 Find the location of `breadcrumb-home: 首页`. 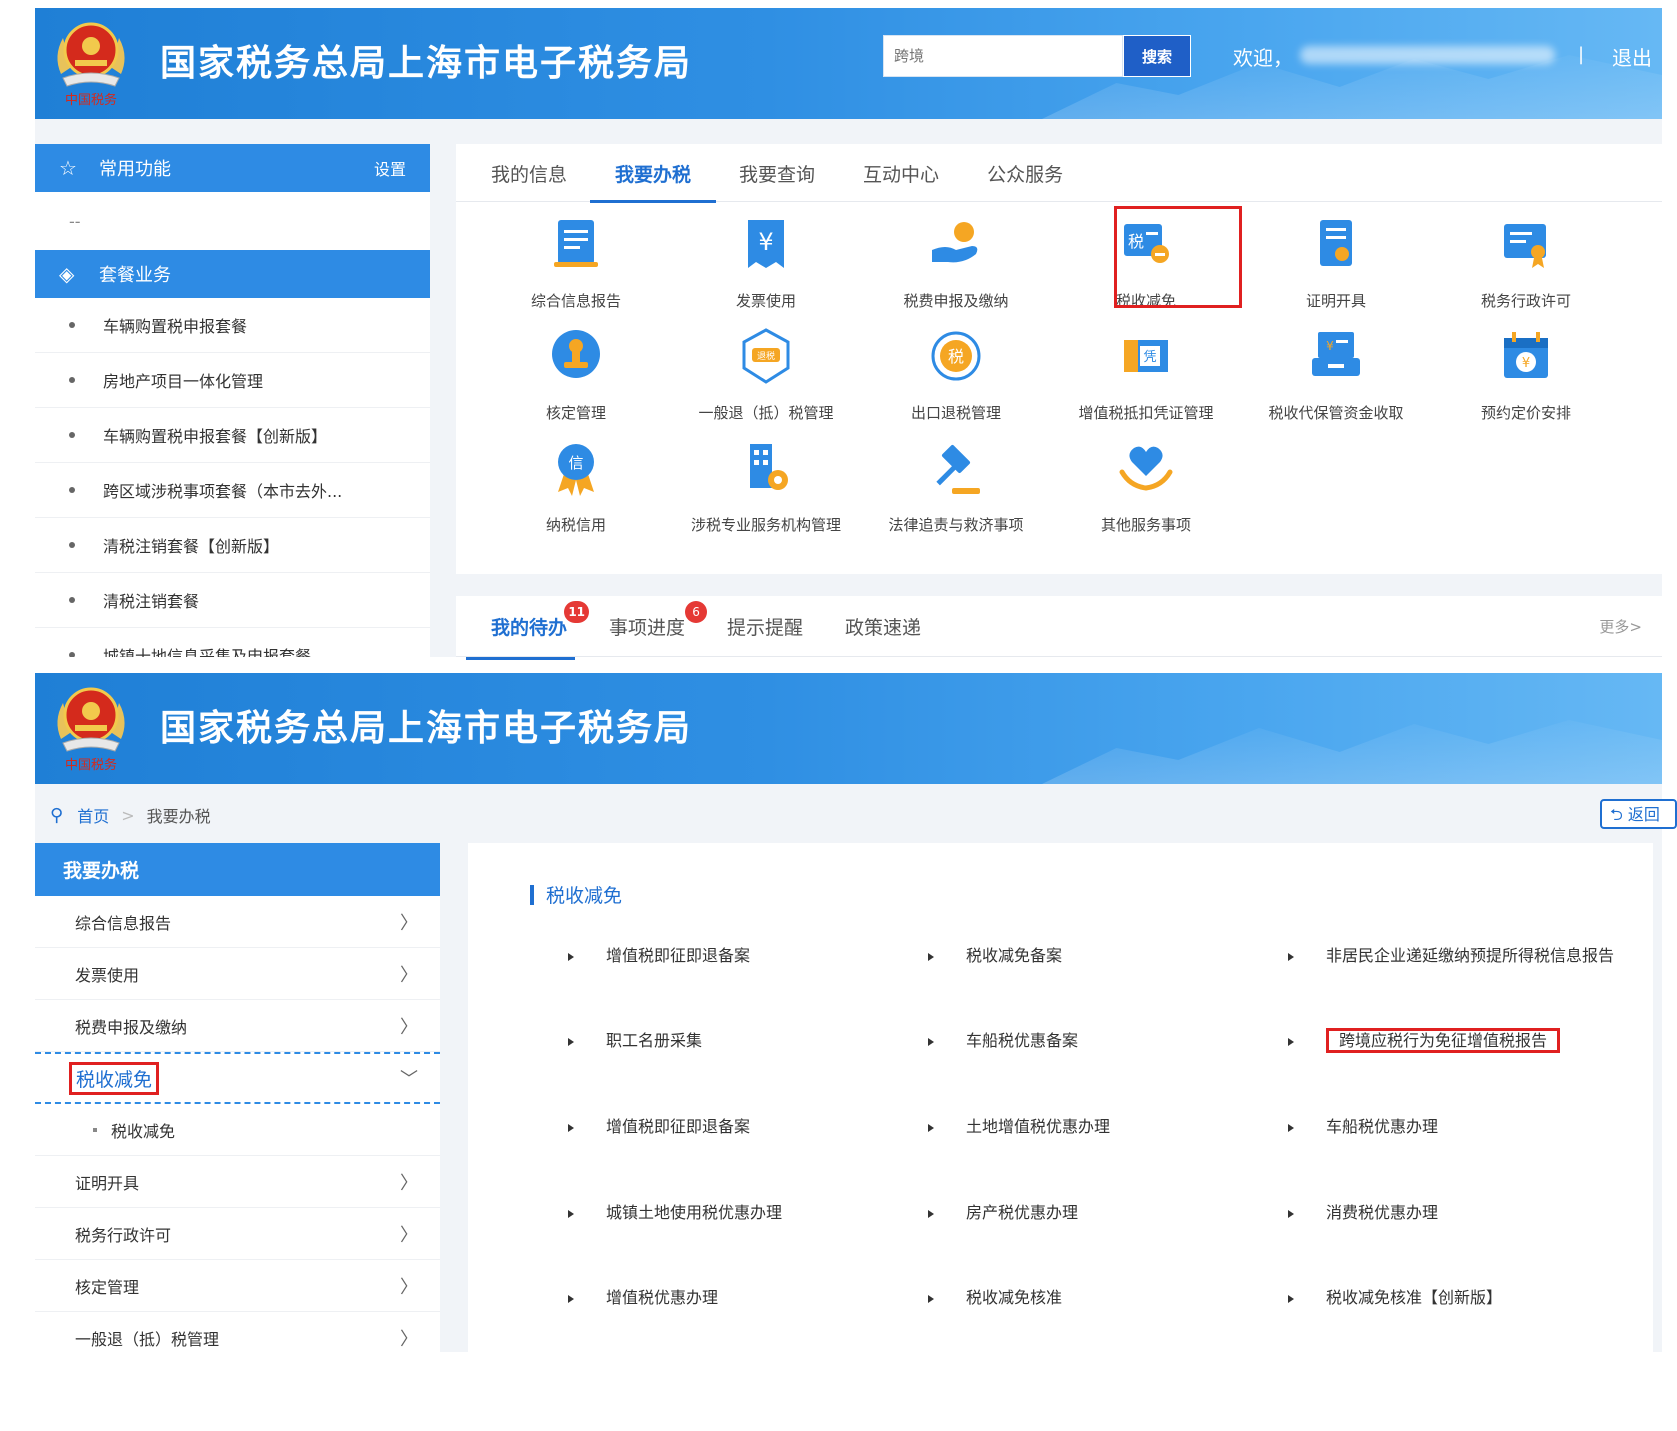

breadcrumb-home: 首页 is located at coordinates (93, 815).